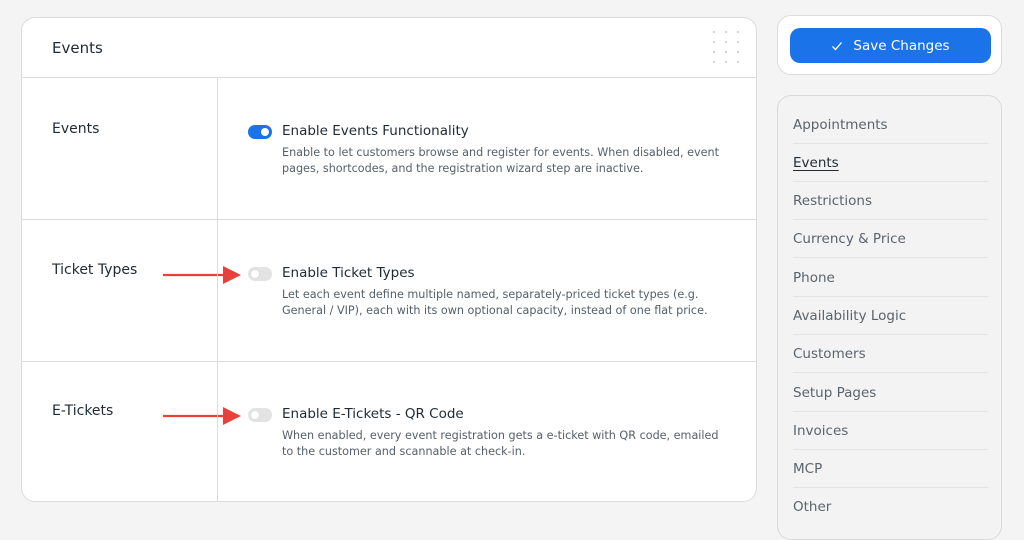 This screenshot has width=1024, height=540. Describe the element at coordinates (890, 469) in the screenshot. I see `nav-item-mcp: MCP` at that location.